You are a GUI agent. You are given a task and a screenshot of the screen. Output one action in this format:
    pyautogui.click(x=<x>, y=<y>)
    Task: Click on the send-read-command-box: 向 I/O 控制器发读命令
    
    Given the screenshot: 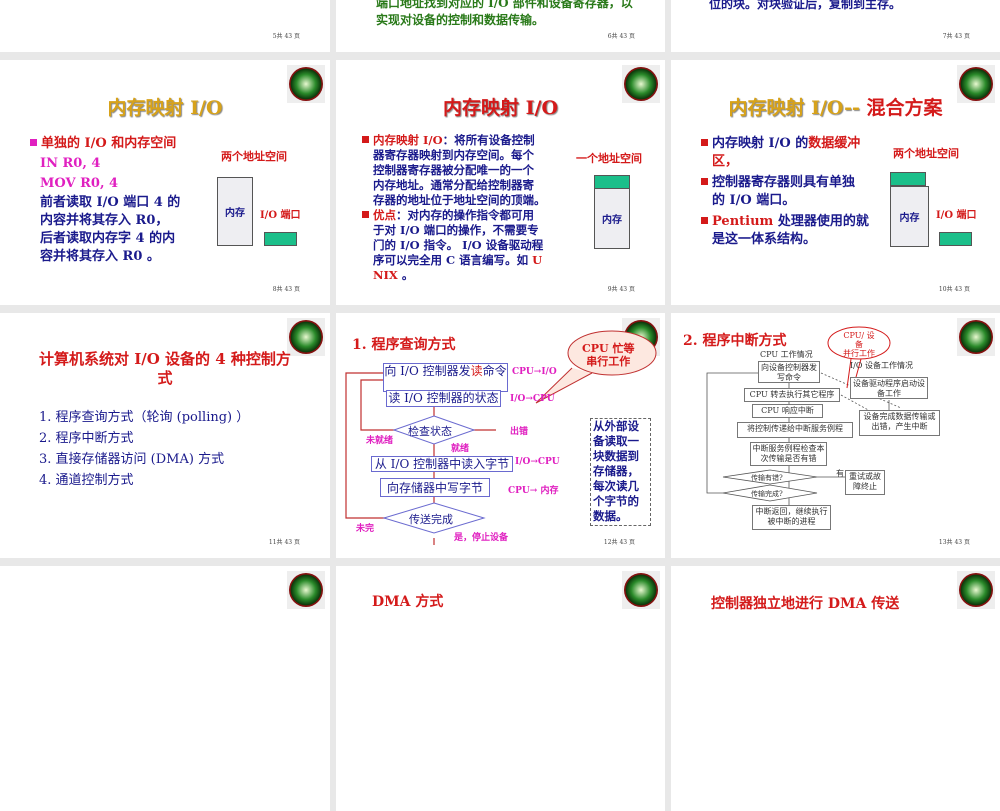 What is the action you would take?
    pyautogui.click(x=445, y=377)
    